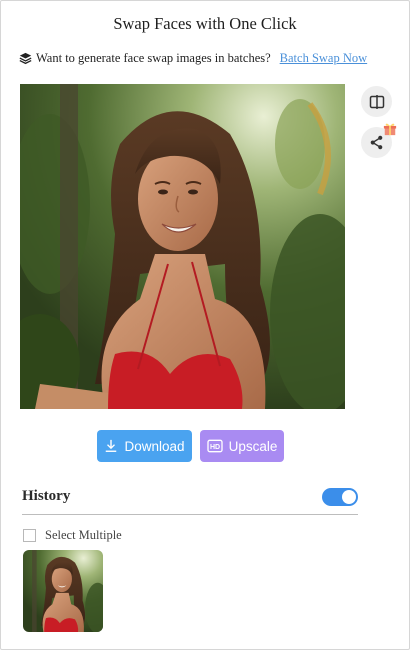 The width and height of the screenshot is (410, 650). I want to click on select-multiple-label: Select Multiple, so click(83, 535).